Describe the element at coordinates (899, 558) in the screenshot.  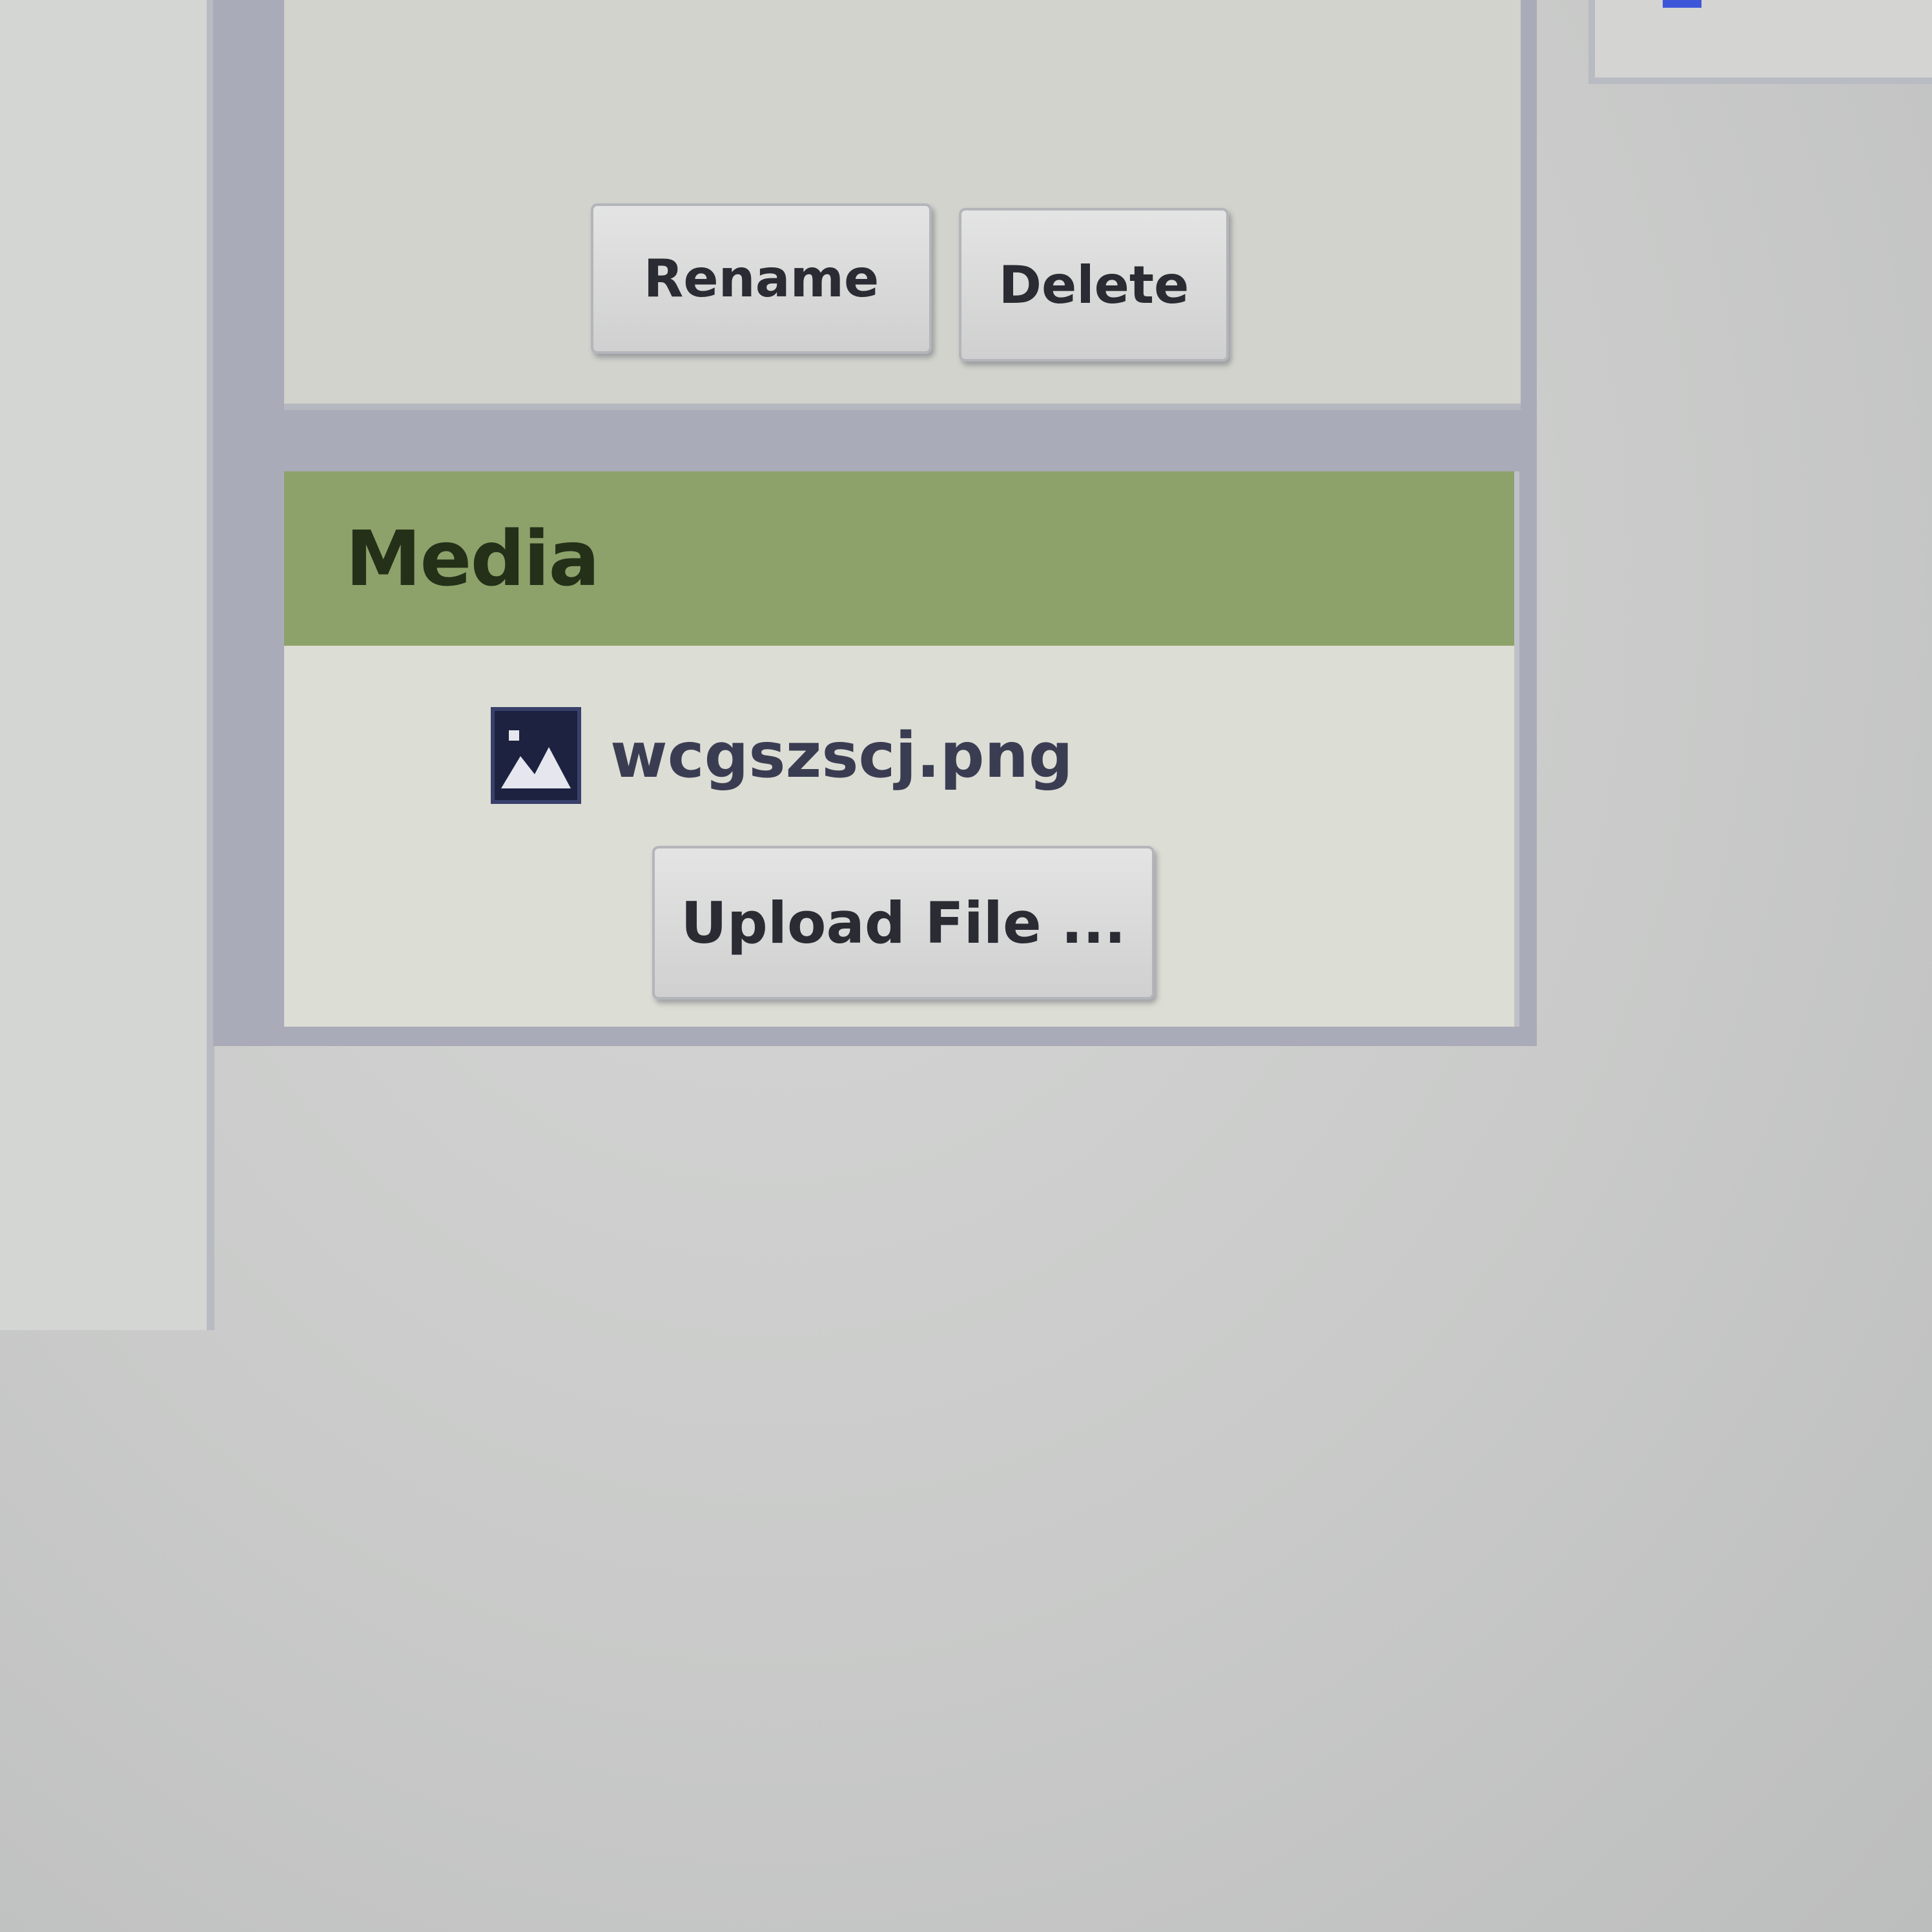
I see `media-header: Media` at that location.